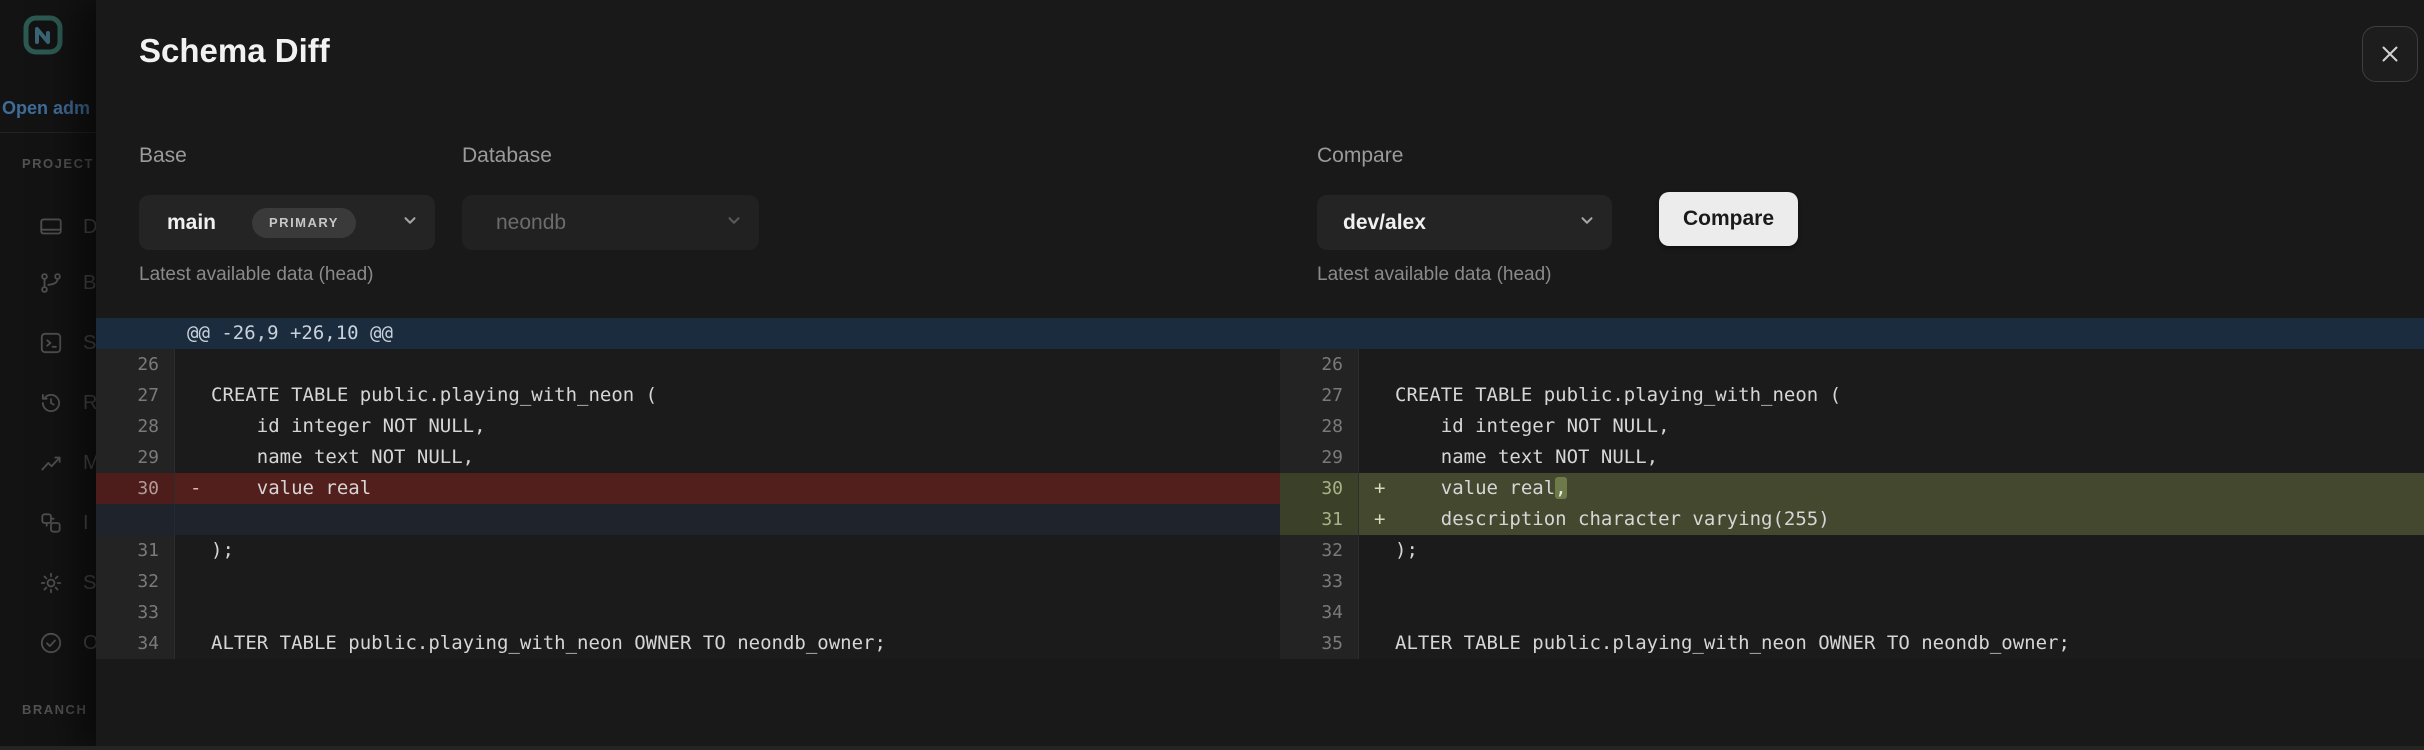 This screenshot has height=750, width=2424. What do you see at coordinates (135, 612) in the screenshot?
I see `line-number: 33` at bounding box center [135, 612].